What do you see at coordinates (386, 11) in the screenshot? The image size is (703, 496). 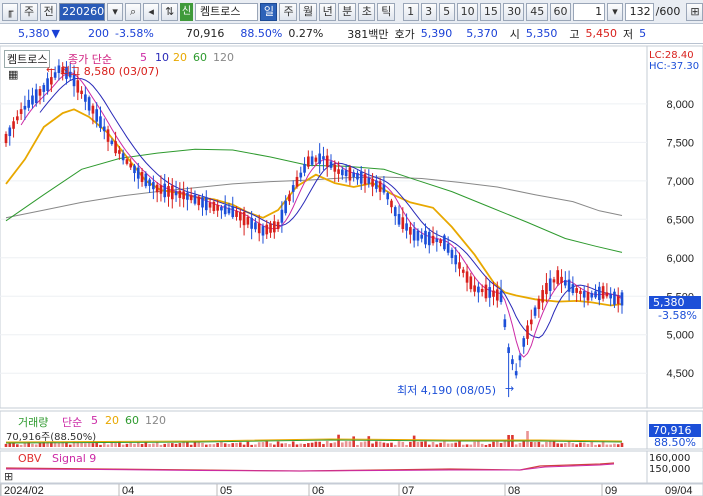 I see `period-button-tick: 틱` at bounding box center [386, 11].